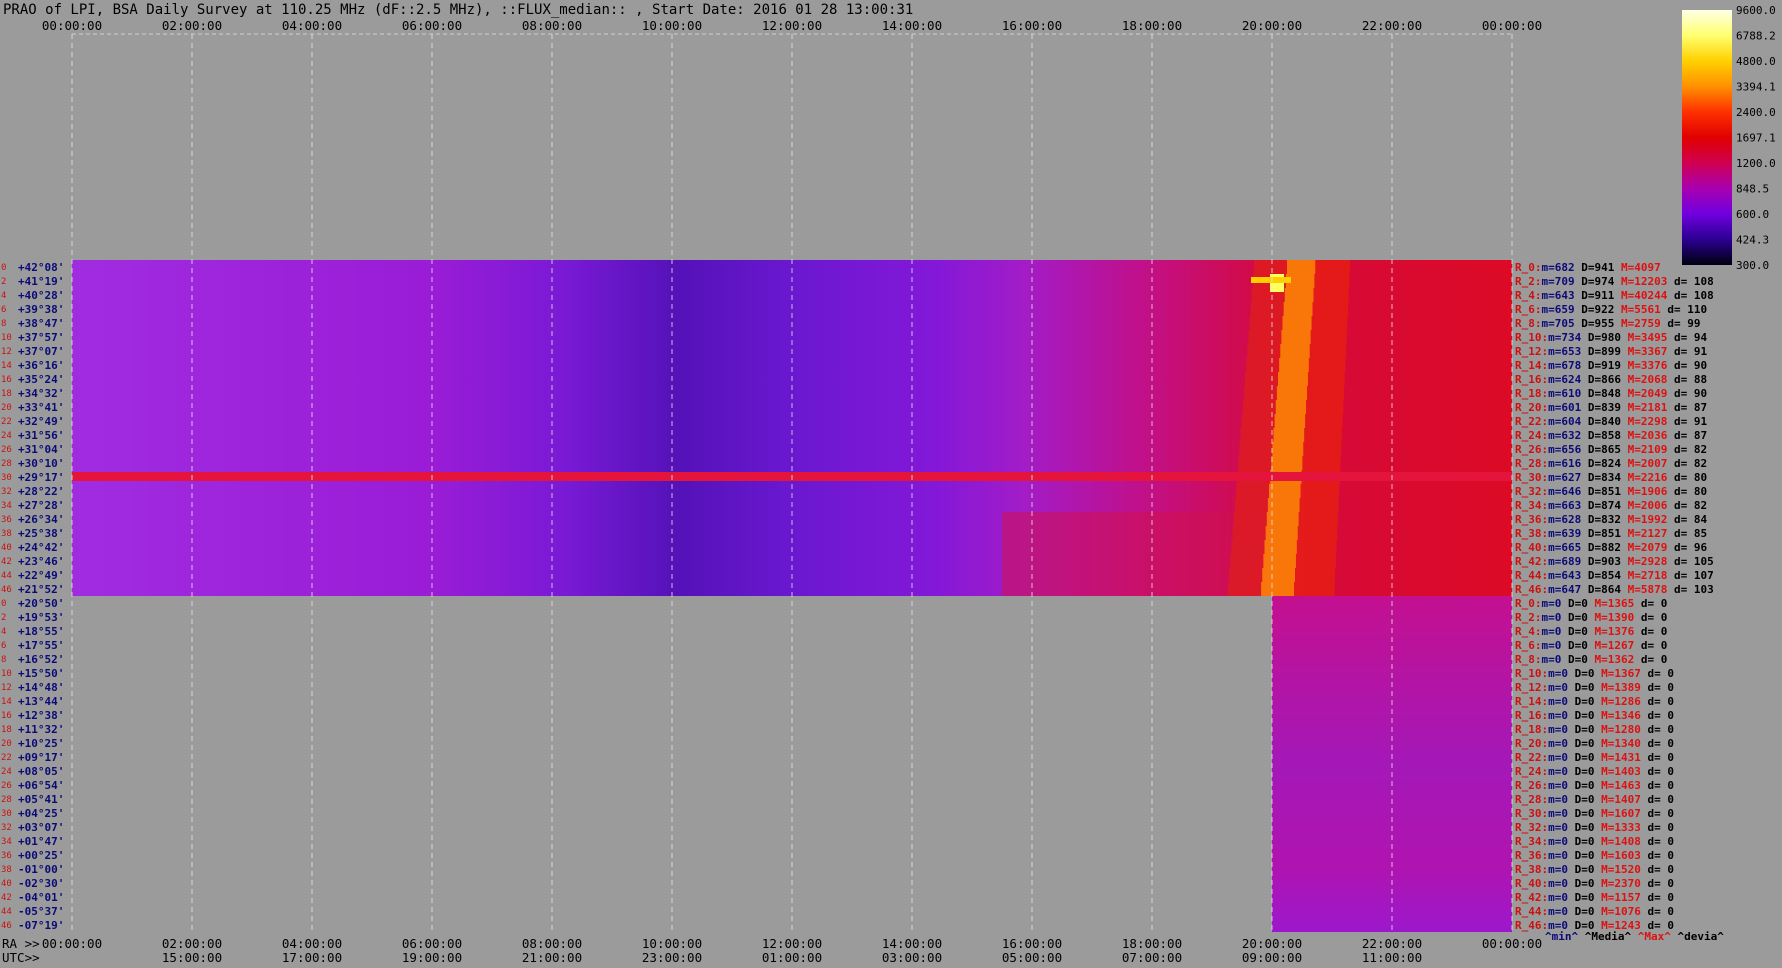 The width and height of the screenshot is (1782, 968). What do you see at coordinates (1644, 505) in the screenshot?
I see `stat-value: M=2006` at bounding box center [1644, 505].